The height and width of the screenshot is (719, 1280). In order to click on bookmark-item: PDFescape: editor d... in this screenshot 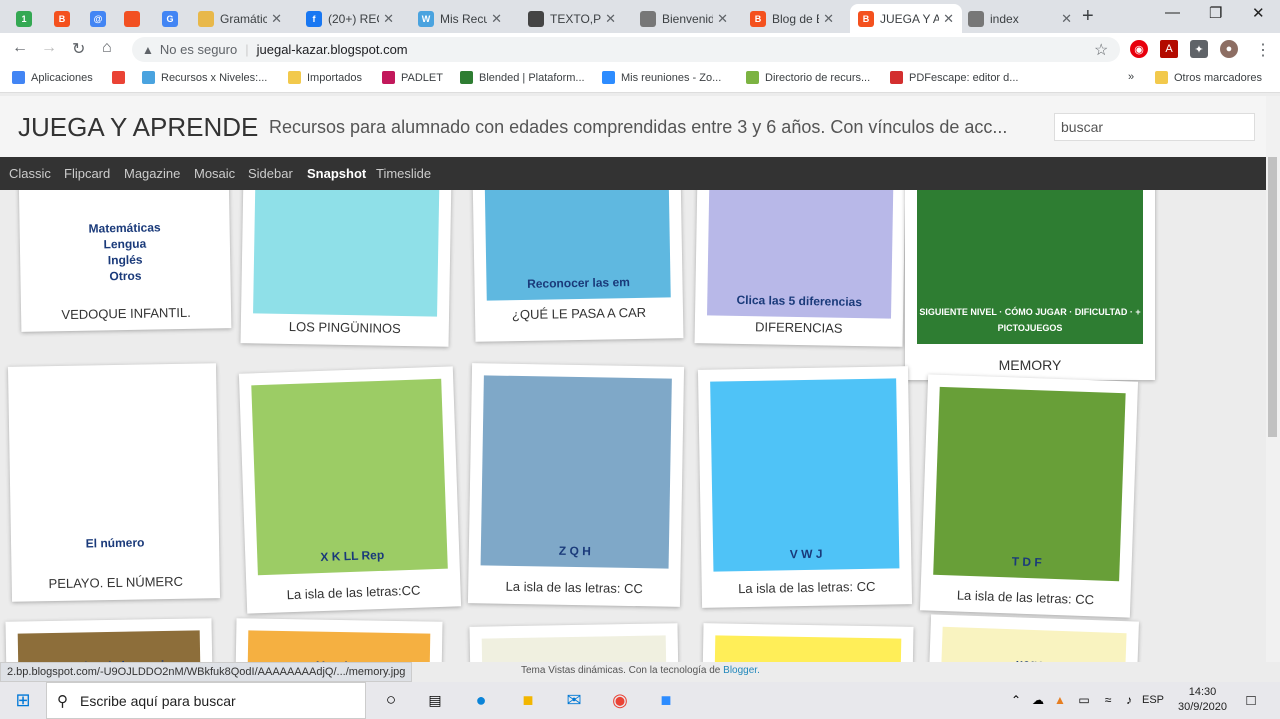, I will do `click(954, 77)`.